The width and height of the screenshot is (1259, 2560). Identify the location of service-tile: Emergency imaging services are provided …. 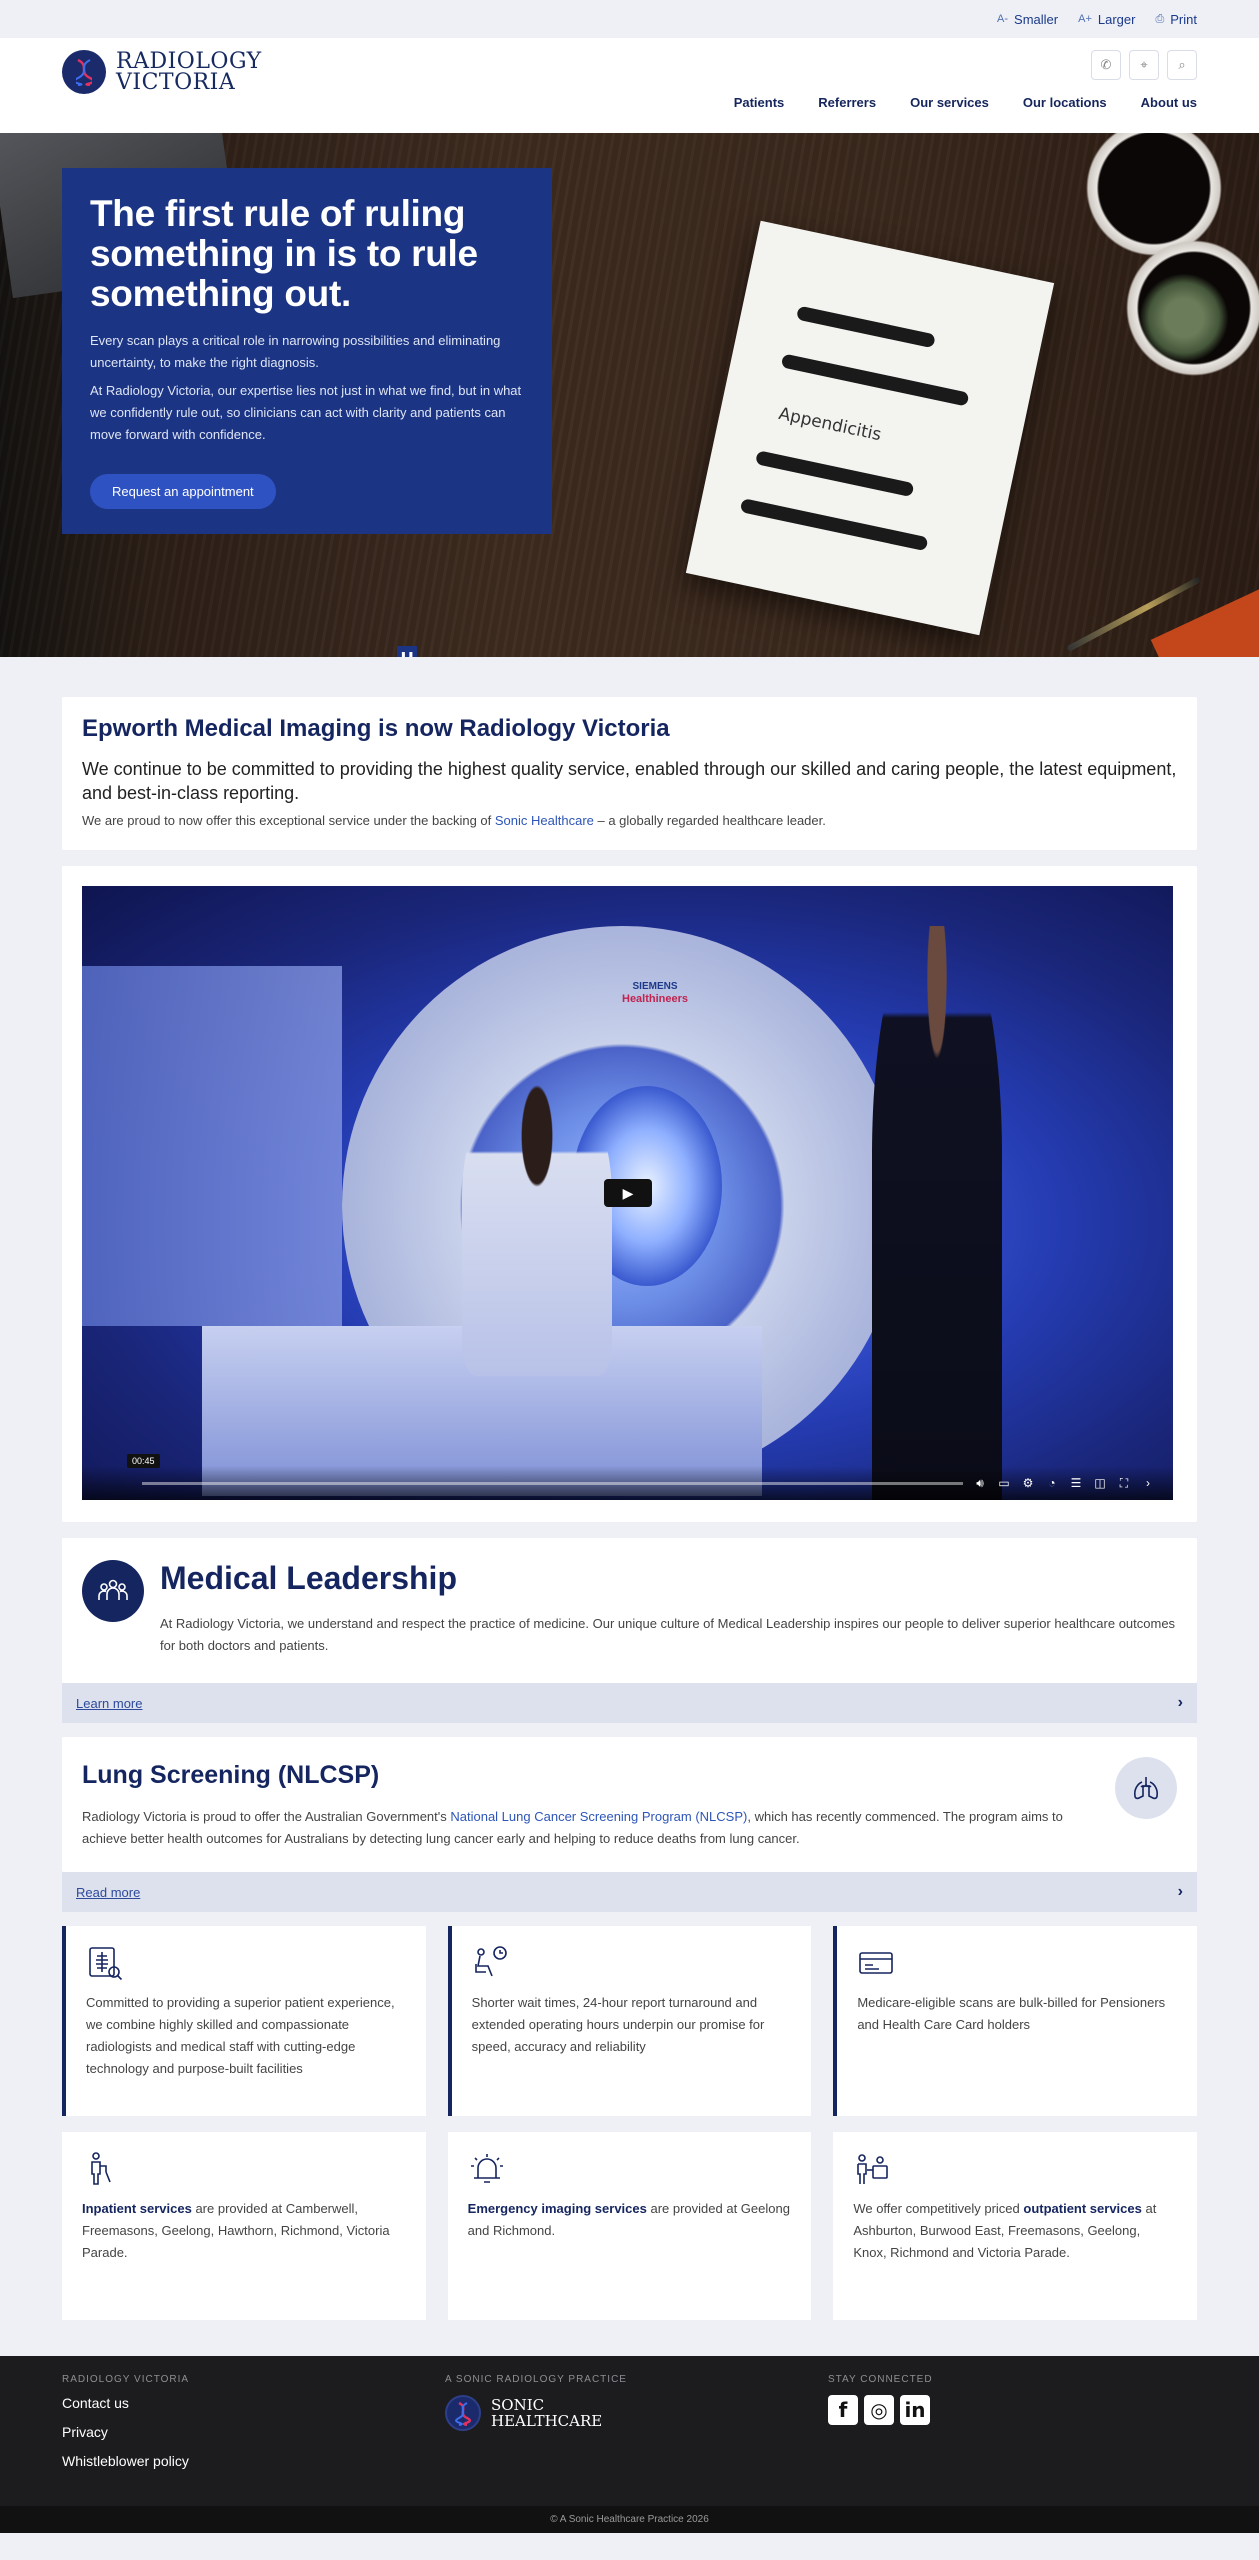
(629, 2226).